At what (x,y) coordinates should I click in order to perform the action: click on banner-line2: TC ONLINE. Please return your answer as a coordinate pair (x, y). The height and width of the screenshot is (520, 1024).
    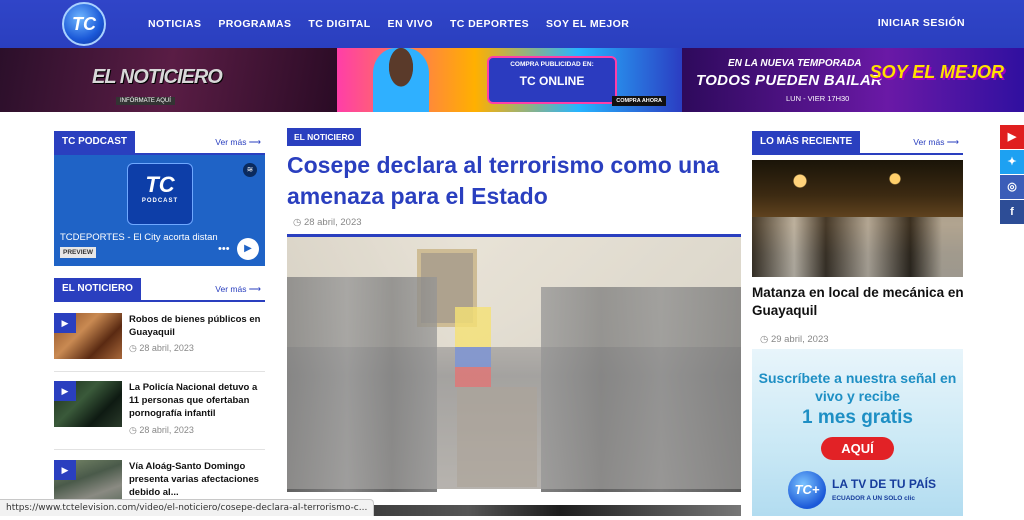
    Looking at the image, I should click on (552, 81).